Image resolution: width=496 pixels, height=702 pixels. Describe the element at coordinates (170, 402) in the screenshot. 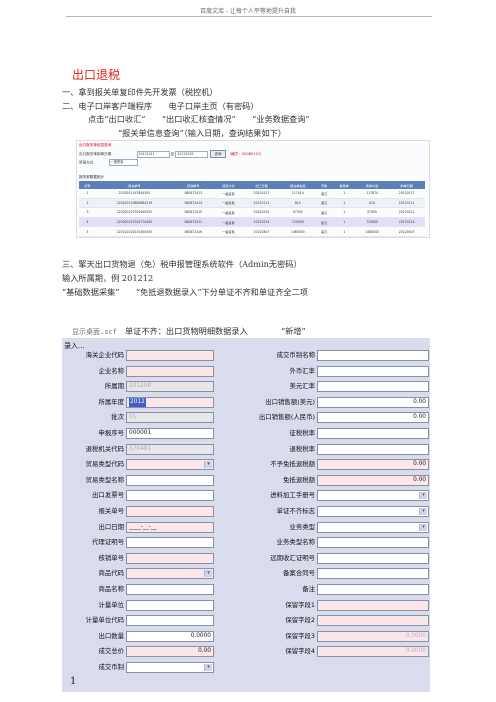

I see `field-input: 2012` at that location.